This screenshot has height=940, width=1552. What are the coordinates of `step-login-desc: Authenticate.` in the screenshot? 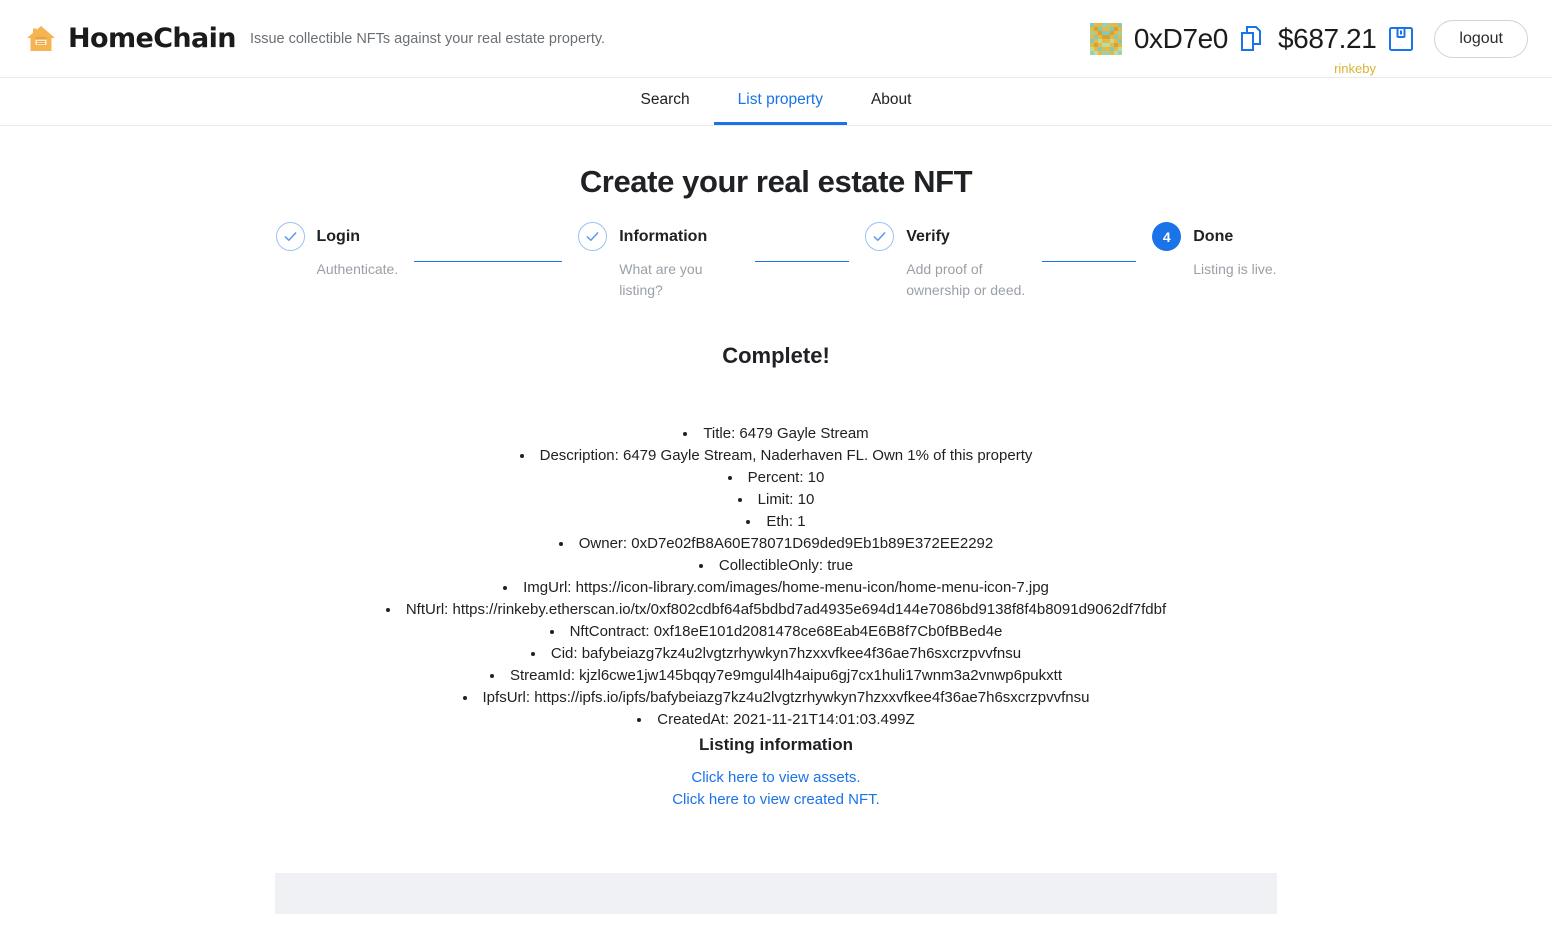 It's located at (357, 269).